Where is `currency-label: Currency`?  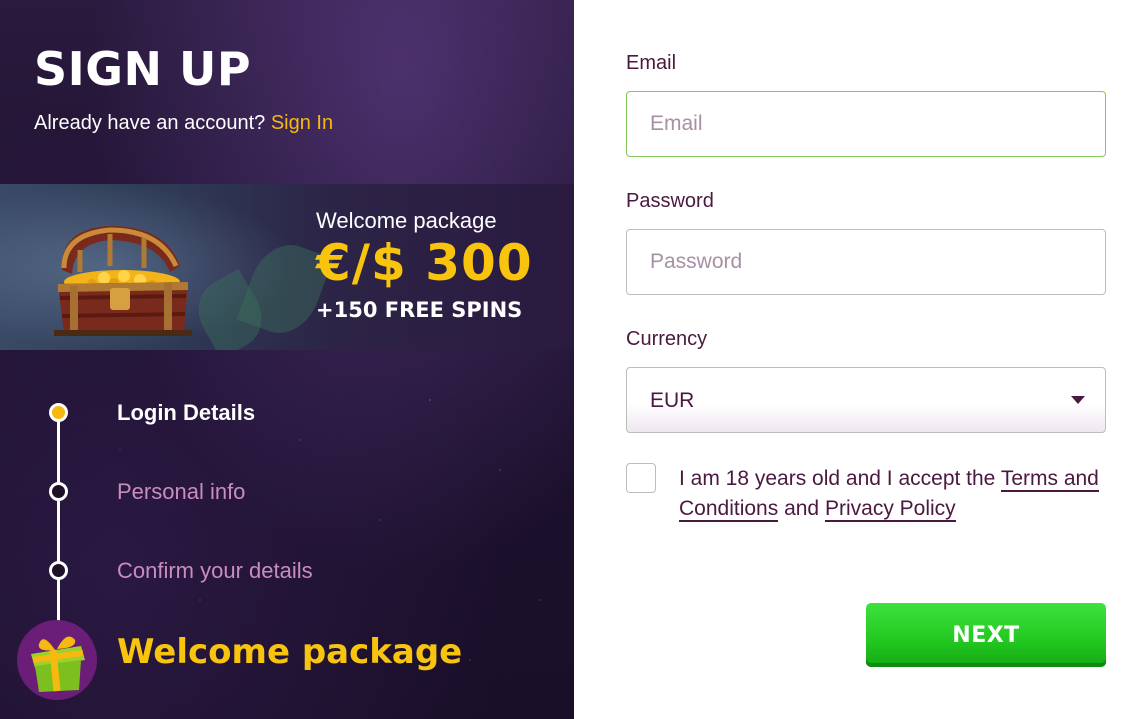 currency-label: Currency is located at coordinates (667, 339).